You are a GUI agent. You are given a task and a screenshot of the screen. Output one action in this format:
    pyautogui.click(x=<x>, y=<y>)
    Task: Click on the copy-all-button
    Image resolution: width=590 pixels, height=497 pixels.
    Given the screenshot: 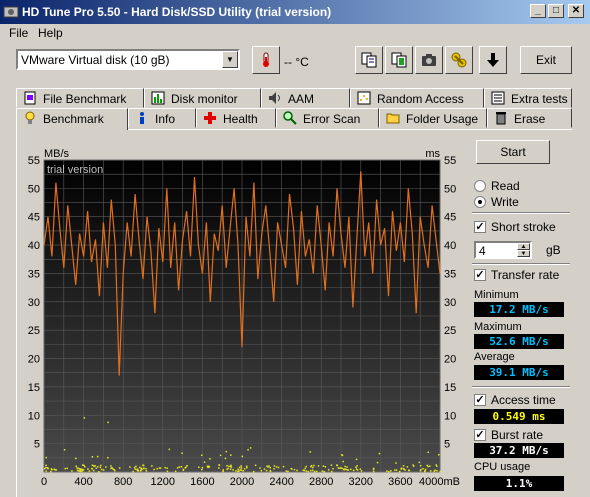 What is the action you would take?
    pyautogui.click(x=399, y=60)
    